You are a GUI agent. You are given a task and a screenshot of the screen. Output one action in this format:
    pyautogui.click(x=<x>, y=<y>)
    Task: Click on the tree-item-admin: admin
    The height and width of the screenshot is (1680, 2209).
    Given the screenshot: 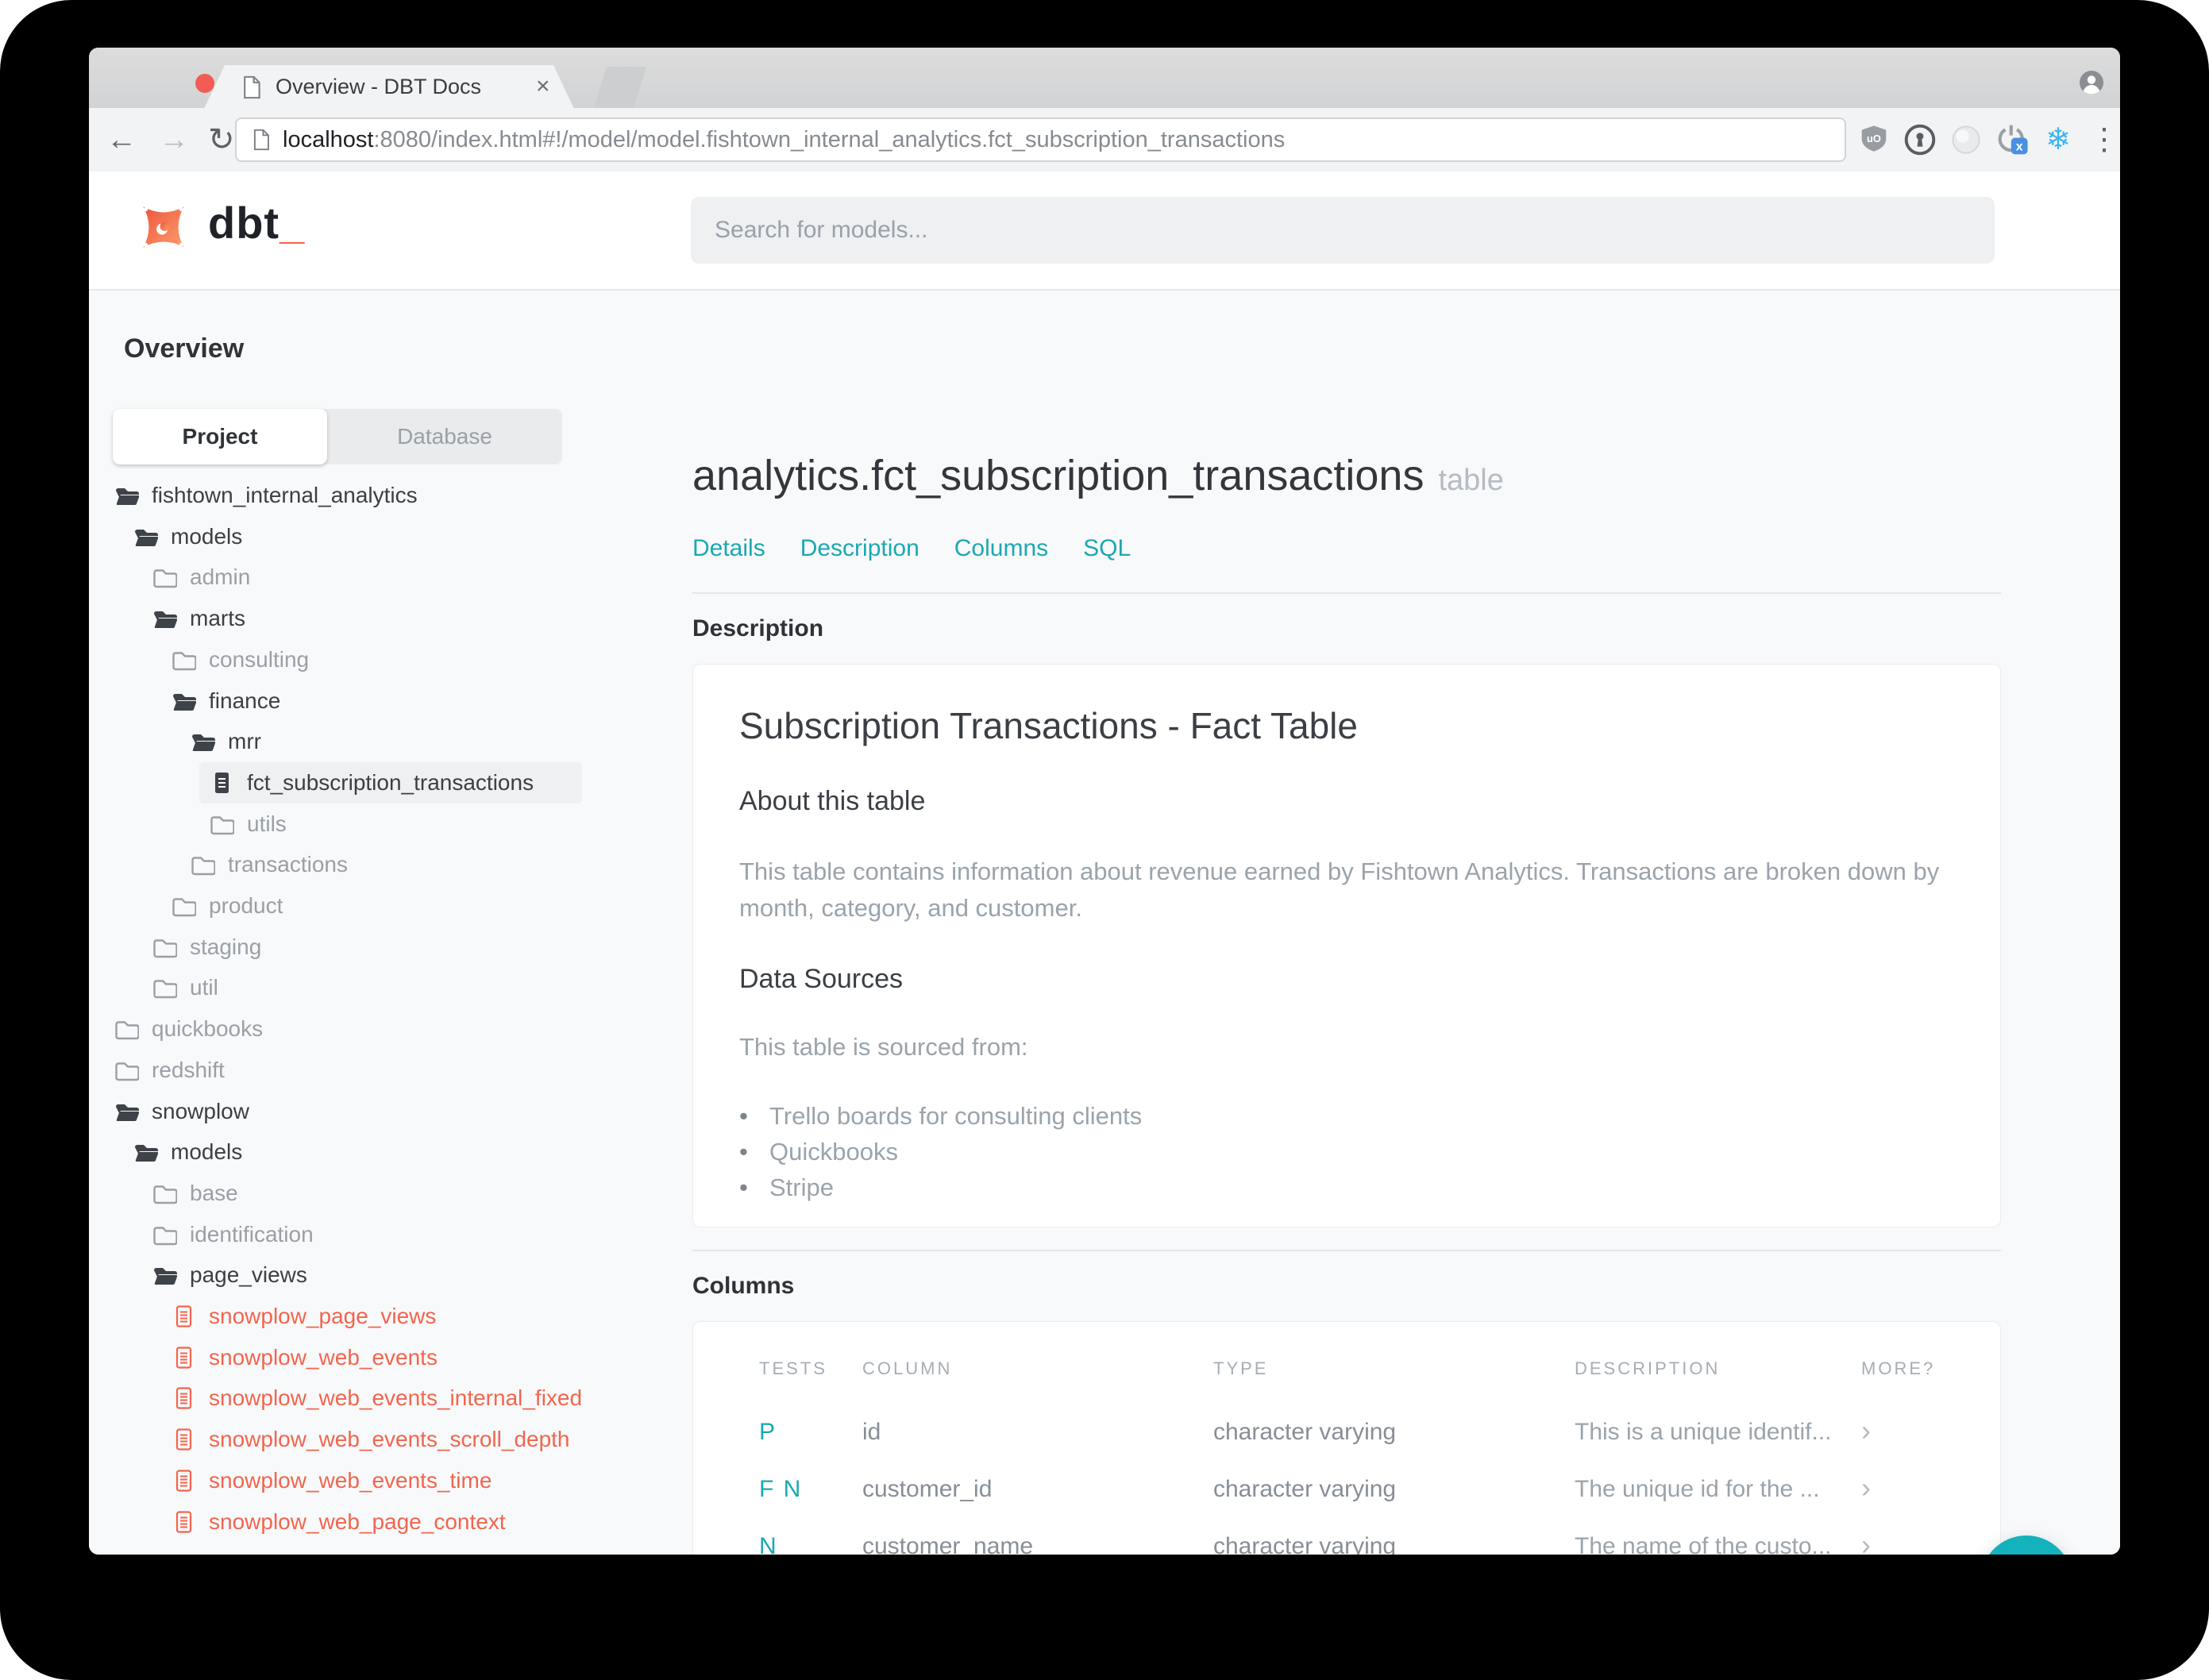 What is the action you would take?
    pyautogui.click(x=201, y=577)
    